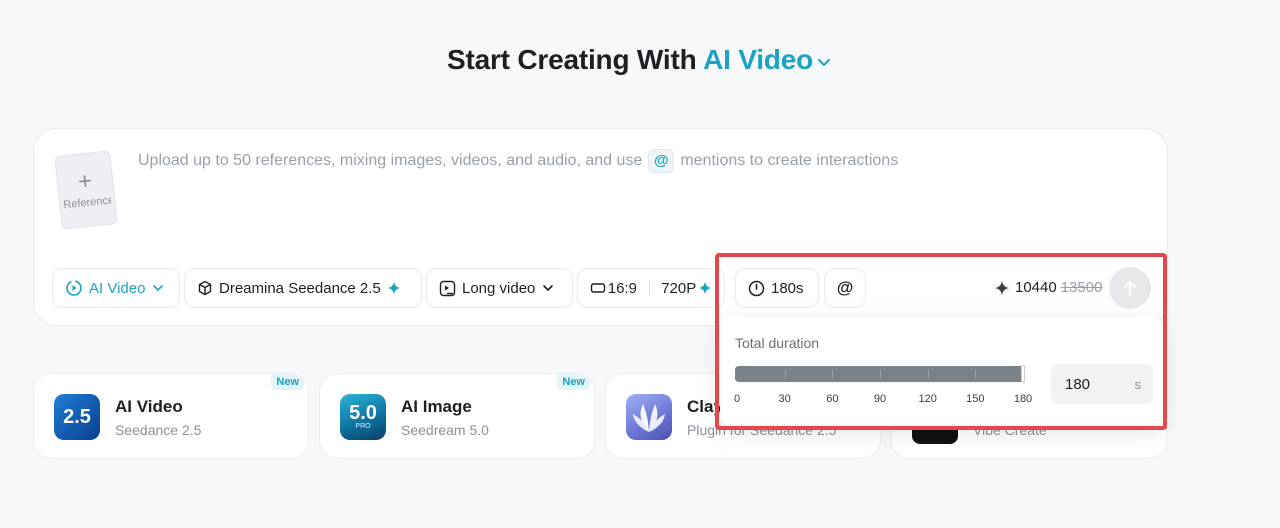 This screenshot has width=1280, height=528. Describe the element at coordinates (1036, 287) in the screenshot. I see `credits-value: 10440` at that location.